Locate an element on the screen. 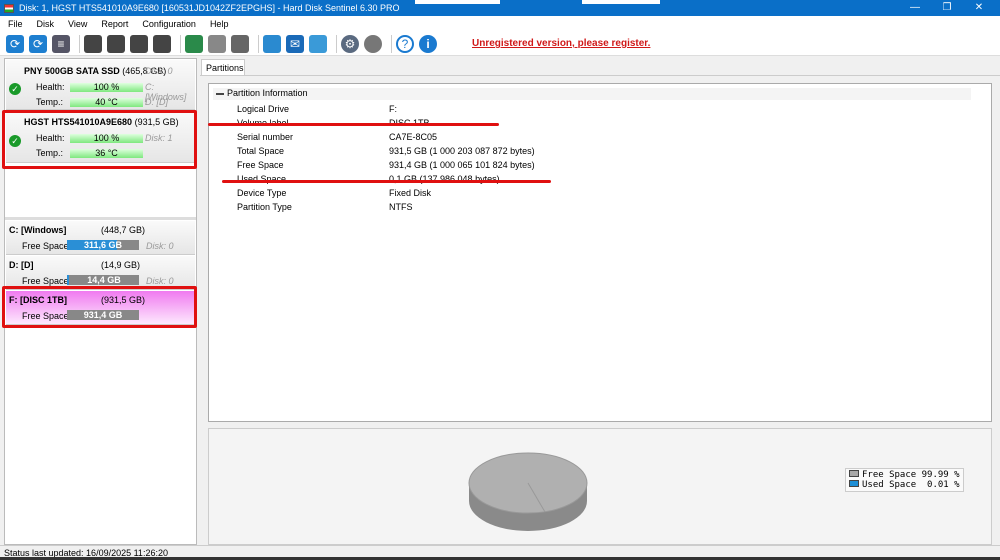 This screenshot has width=1000, height=560. info-key: Device Type is located at coordinates (262, 193).